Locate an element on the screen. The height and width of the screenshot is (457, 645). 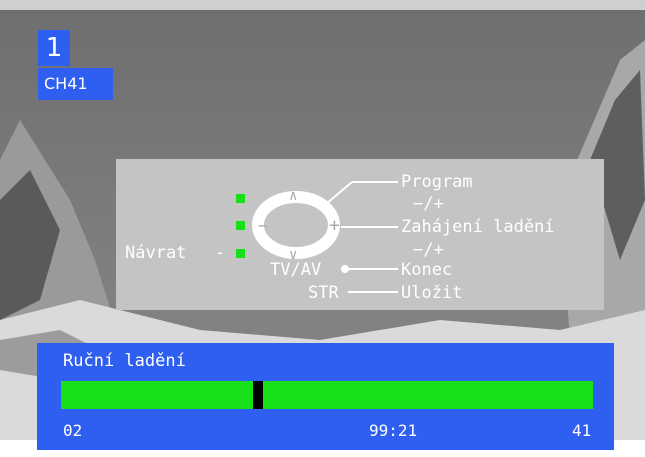
tuning-keys-label: −/+ is located at coordinates (428, 250).